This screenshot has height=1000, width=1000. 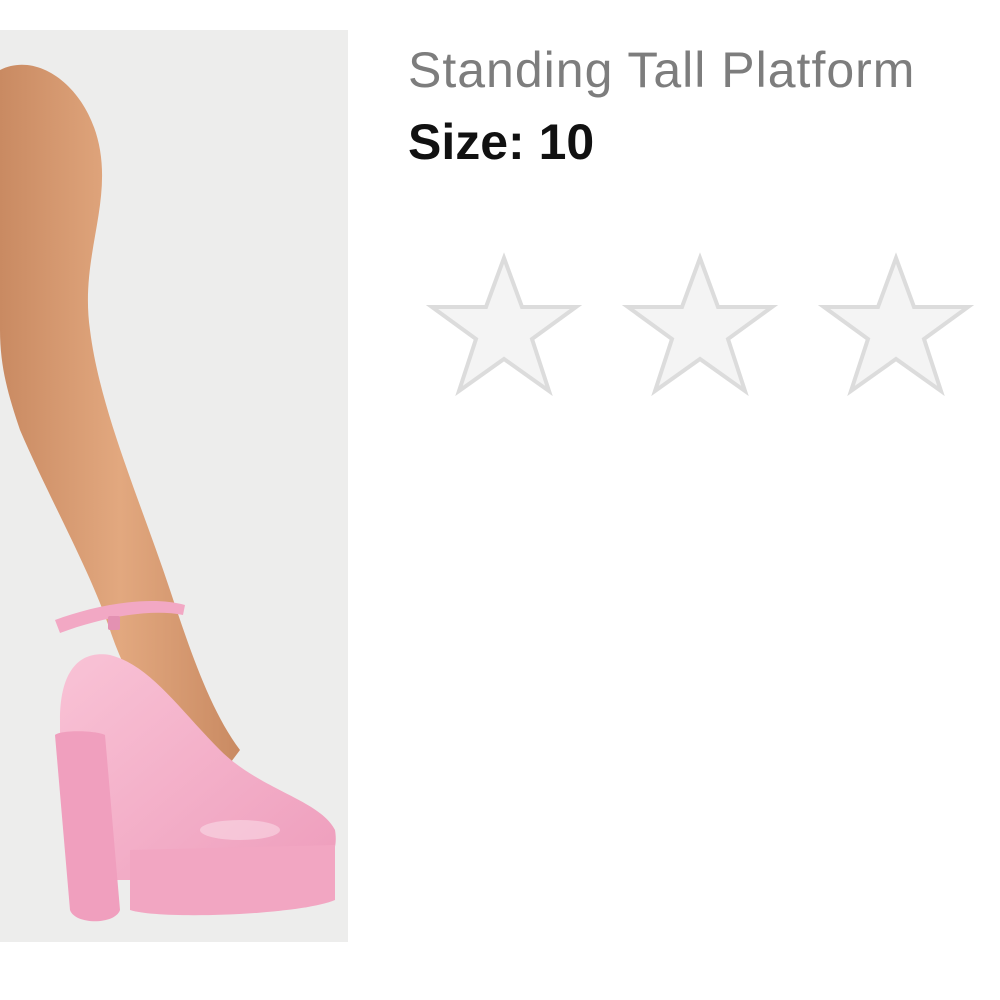 I want to click on star-1-icon, so click(x=504, y=325).